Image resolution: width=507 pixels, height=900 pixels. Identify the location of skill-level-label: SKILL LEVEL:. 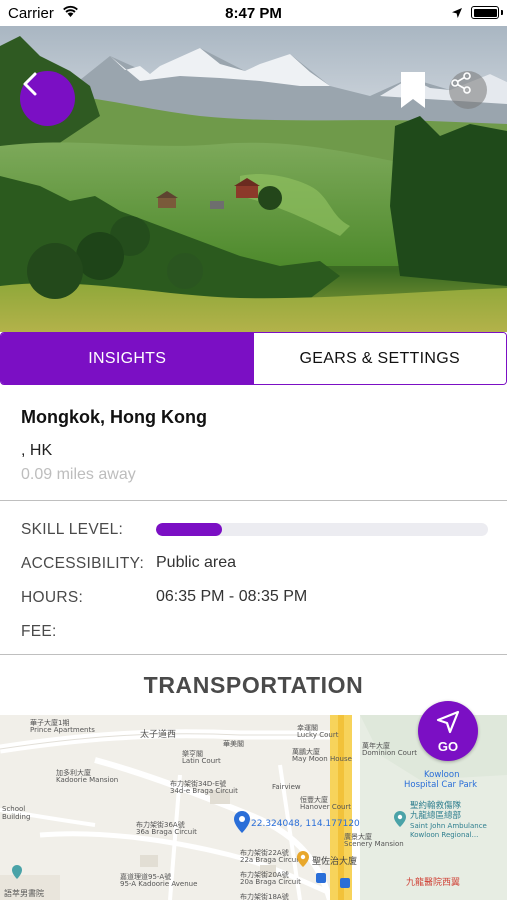
(72, 529).